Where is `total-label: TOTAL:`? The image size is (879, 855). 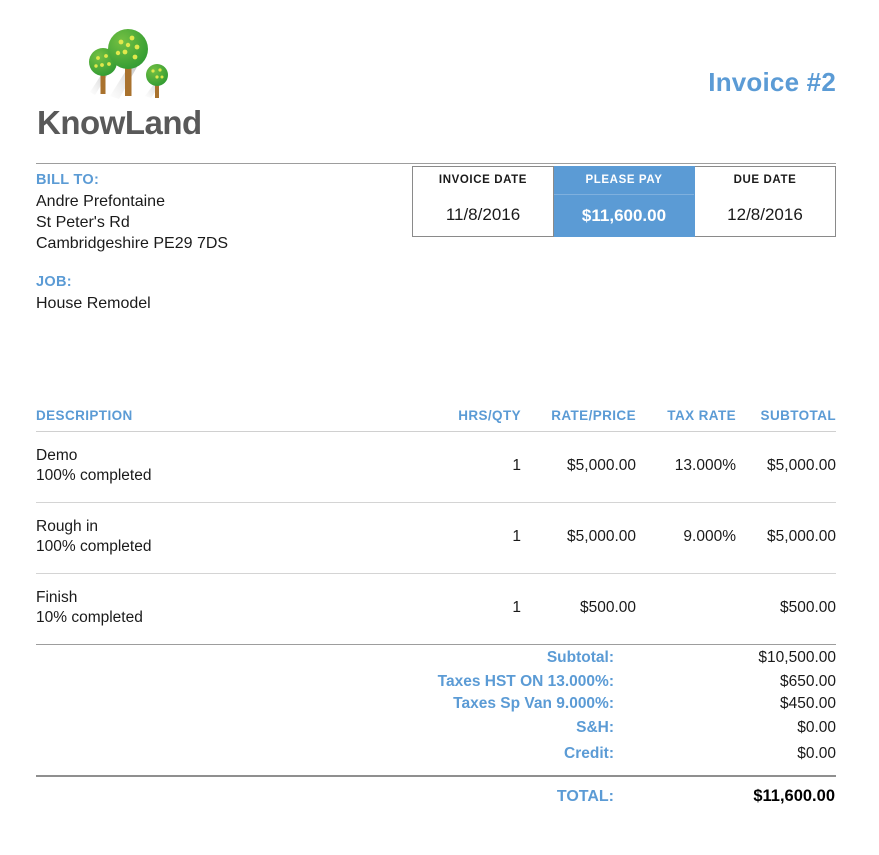 total-label: TOTAL: is located at coordinates (585, 796).